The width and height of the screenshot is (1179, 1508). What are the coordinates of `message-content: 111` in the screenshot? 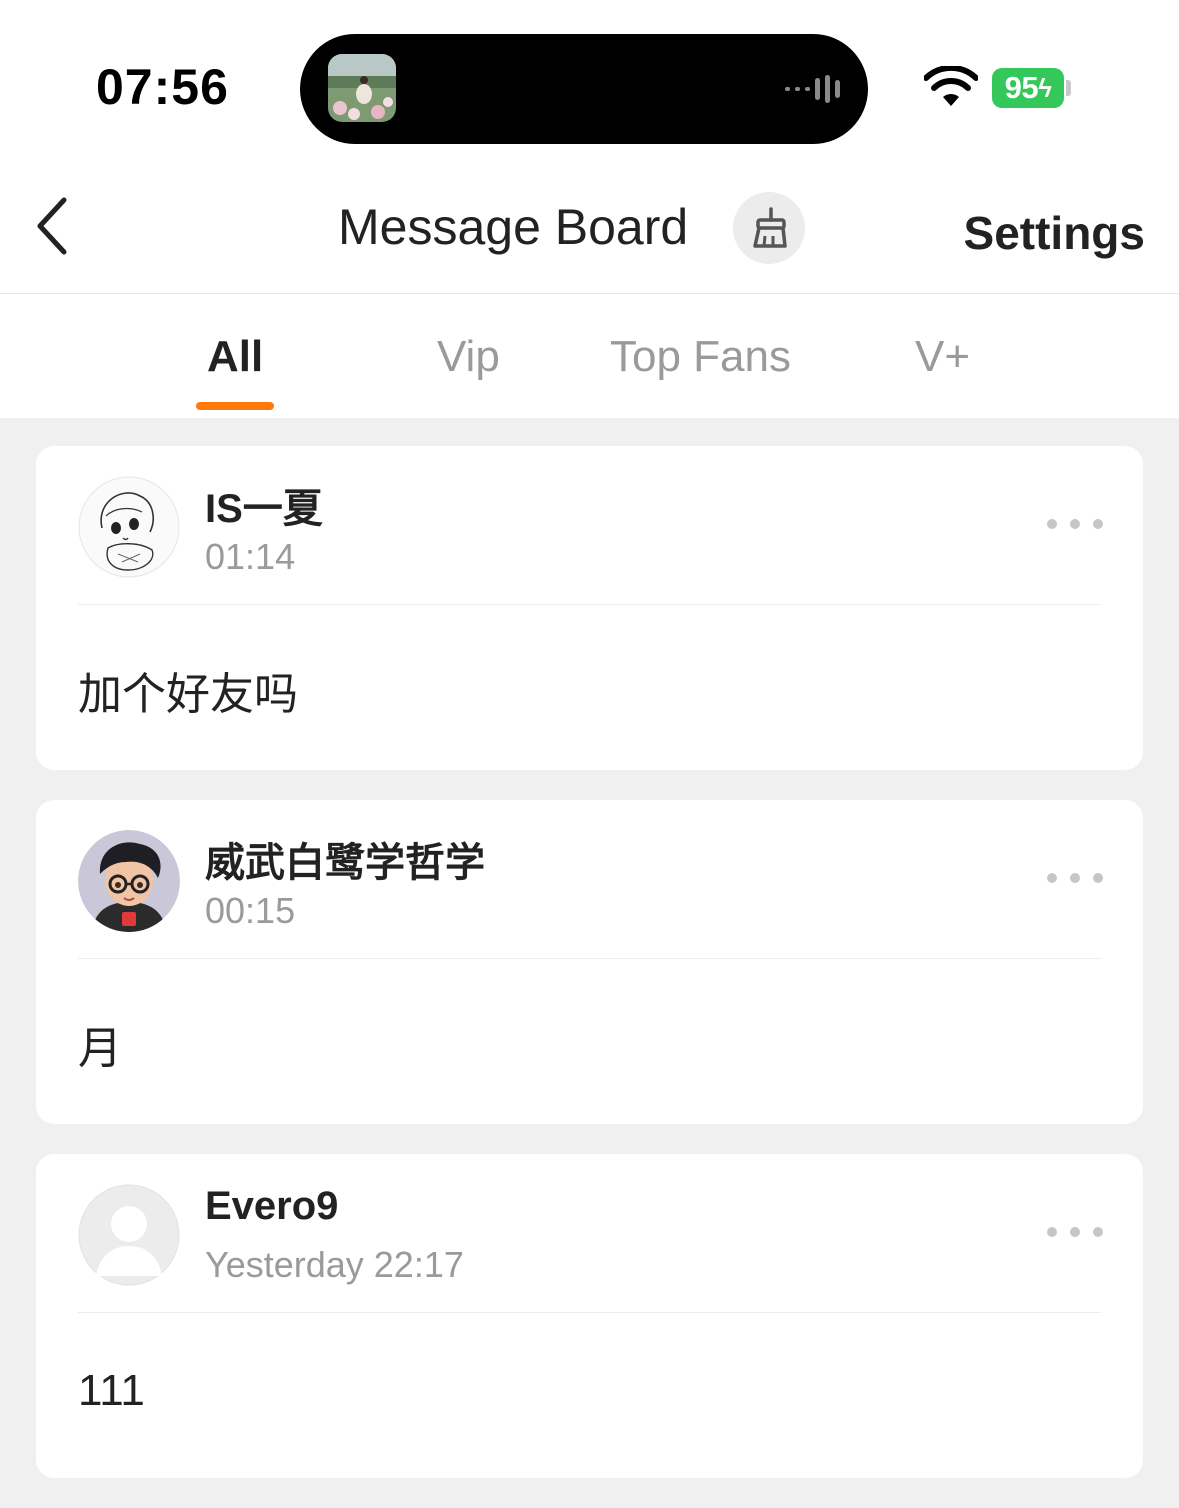 It's located at (111, 1390).